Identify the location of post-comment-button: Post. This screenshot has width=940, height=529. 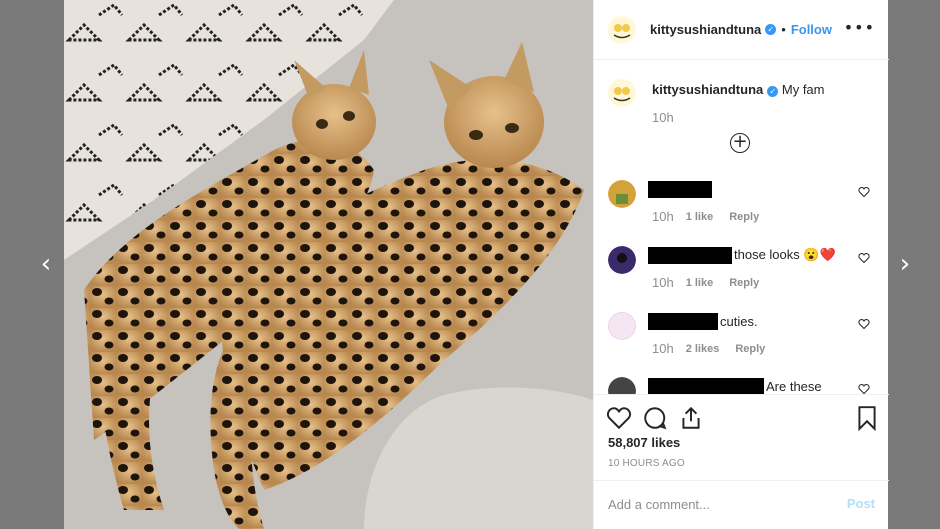
(861, 503).